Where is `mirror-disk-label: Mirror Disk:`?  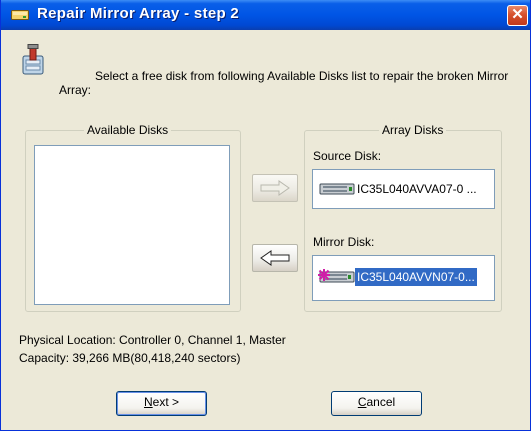
mirror-disk-label: Mirror Disk: is located at coordinates (344, 242).